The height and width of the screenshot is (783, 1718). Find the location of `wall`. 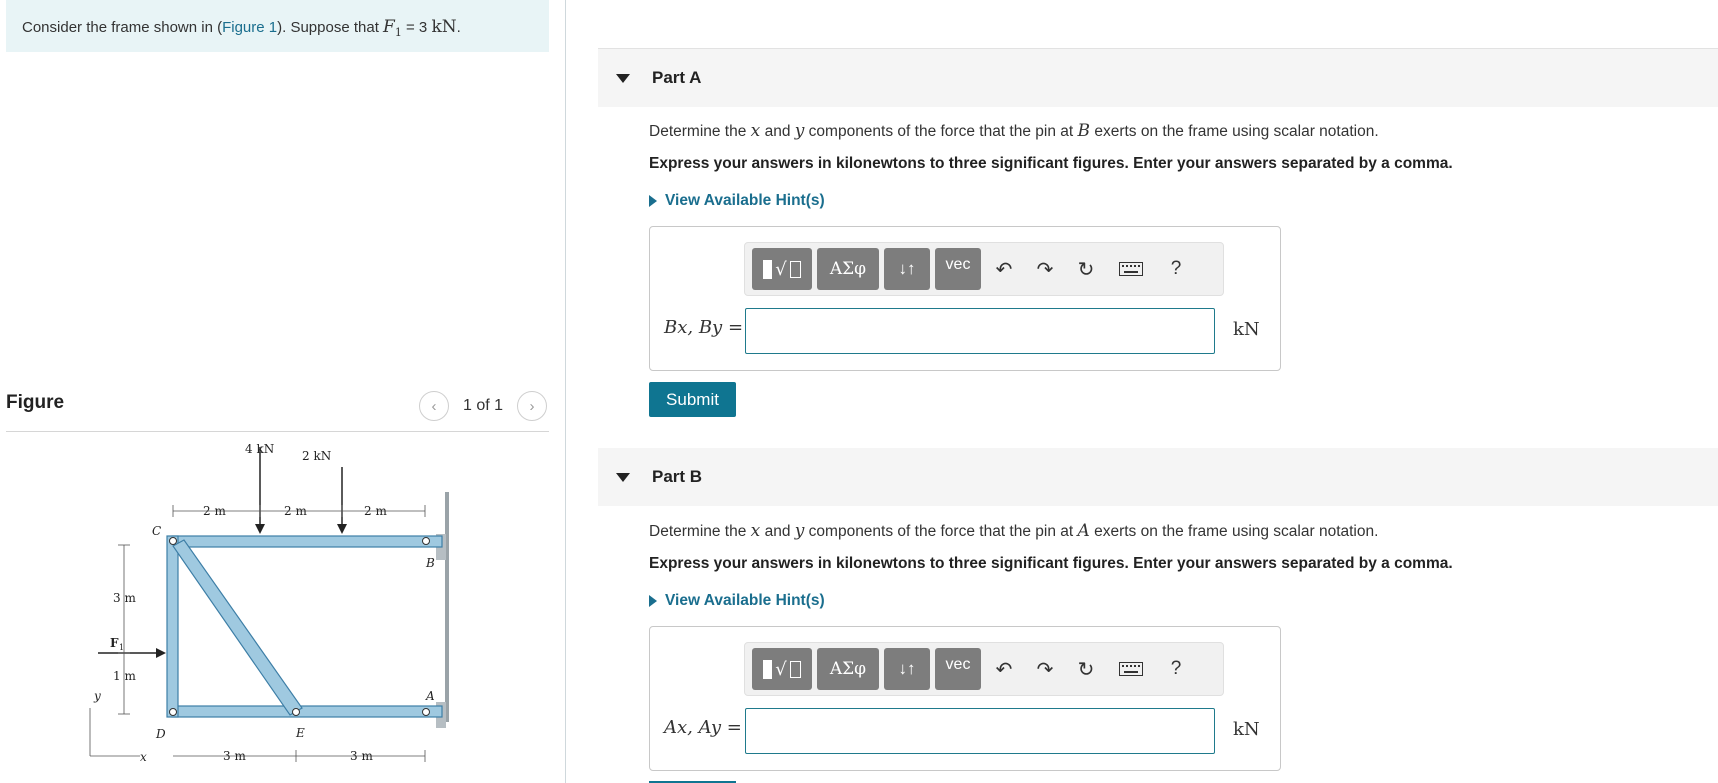

wall is located at coordinates (447, 607).